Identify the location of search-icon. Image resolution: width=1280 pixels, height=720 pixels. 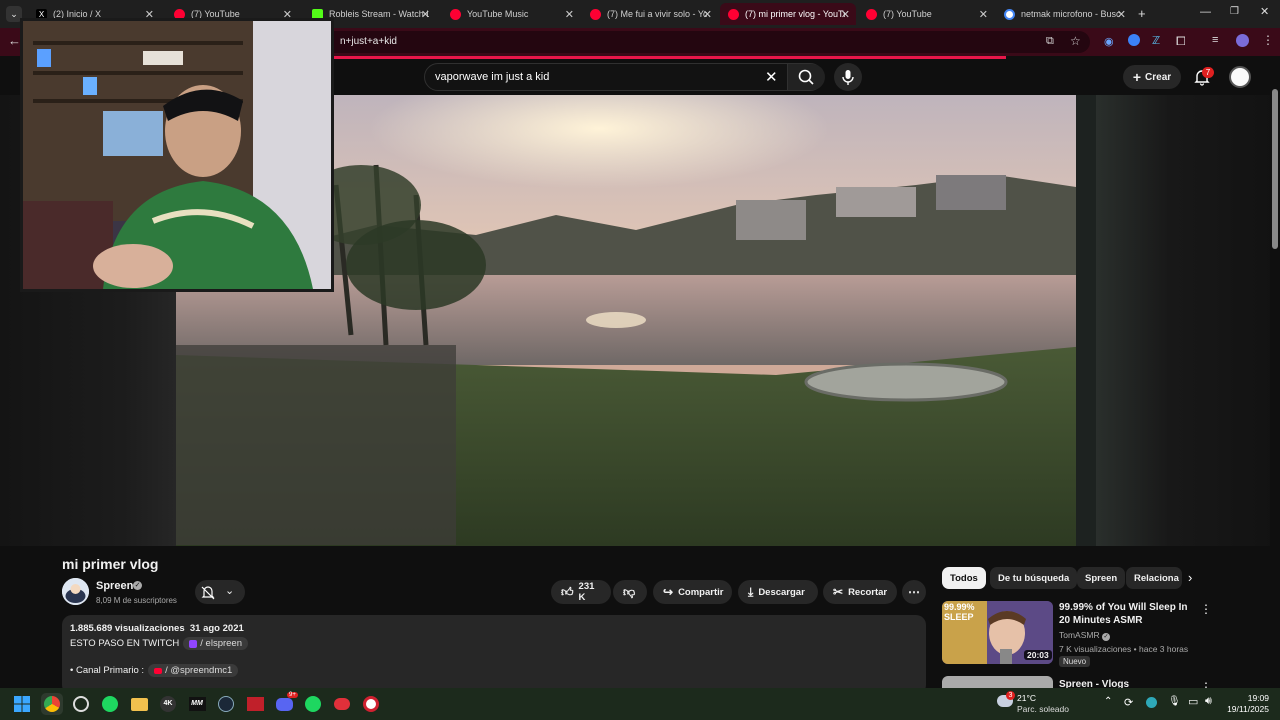
(806, 77).